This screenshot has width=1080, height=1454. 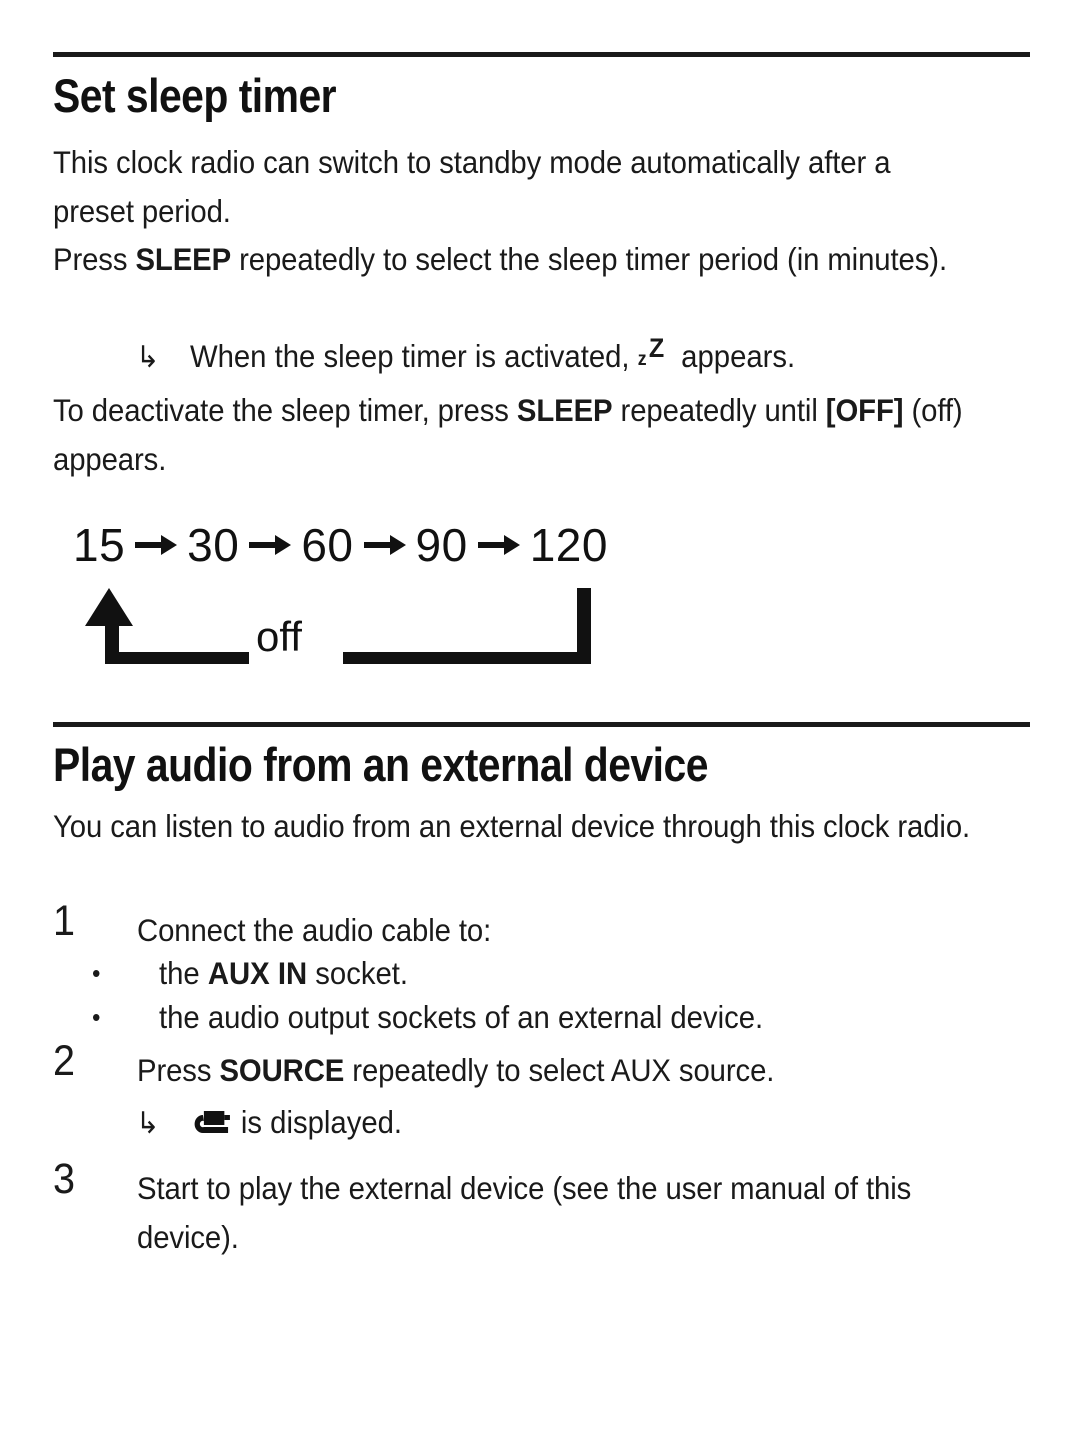 What do you see at coordinates (338, 626) in the screenshot?
I see `cycle-loop-path` at bounding box center [338, 626].